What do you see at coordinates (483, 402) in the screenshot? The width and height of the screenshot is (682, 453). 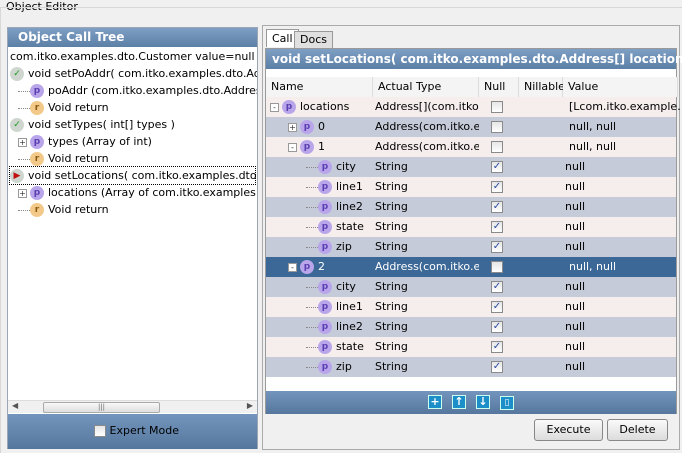 I see `move-down-icon: ↓` at bounding box center [483, 402].